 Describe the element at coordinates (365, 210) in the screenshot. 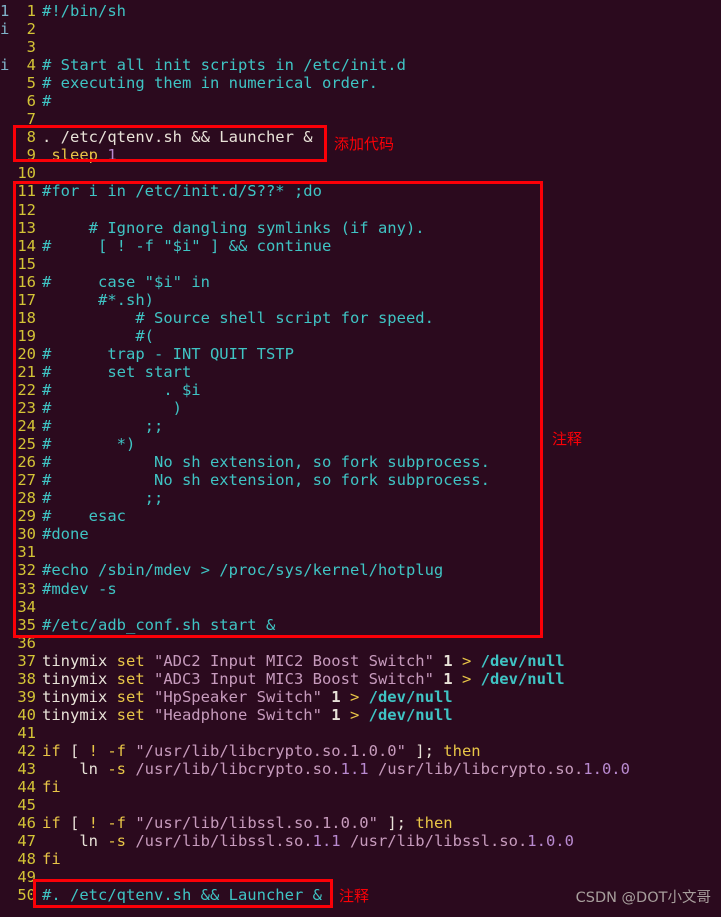

I see `code-line: 12` at that location.